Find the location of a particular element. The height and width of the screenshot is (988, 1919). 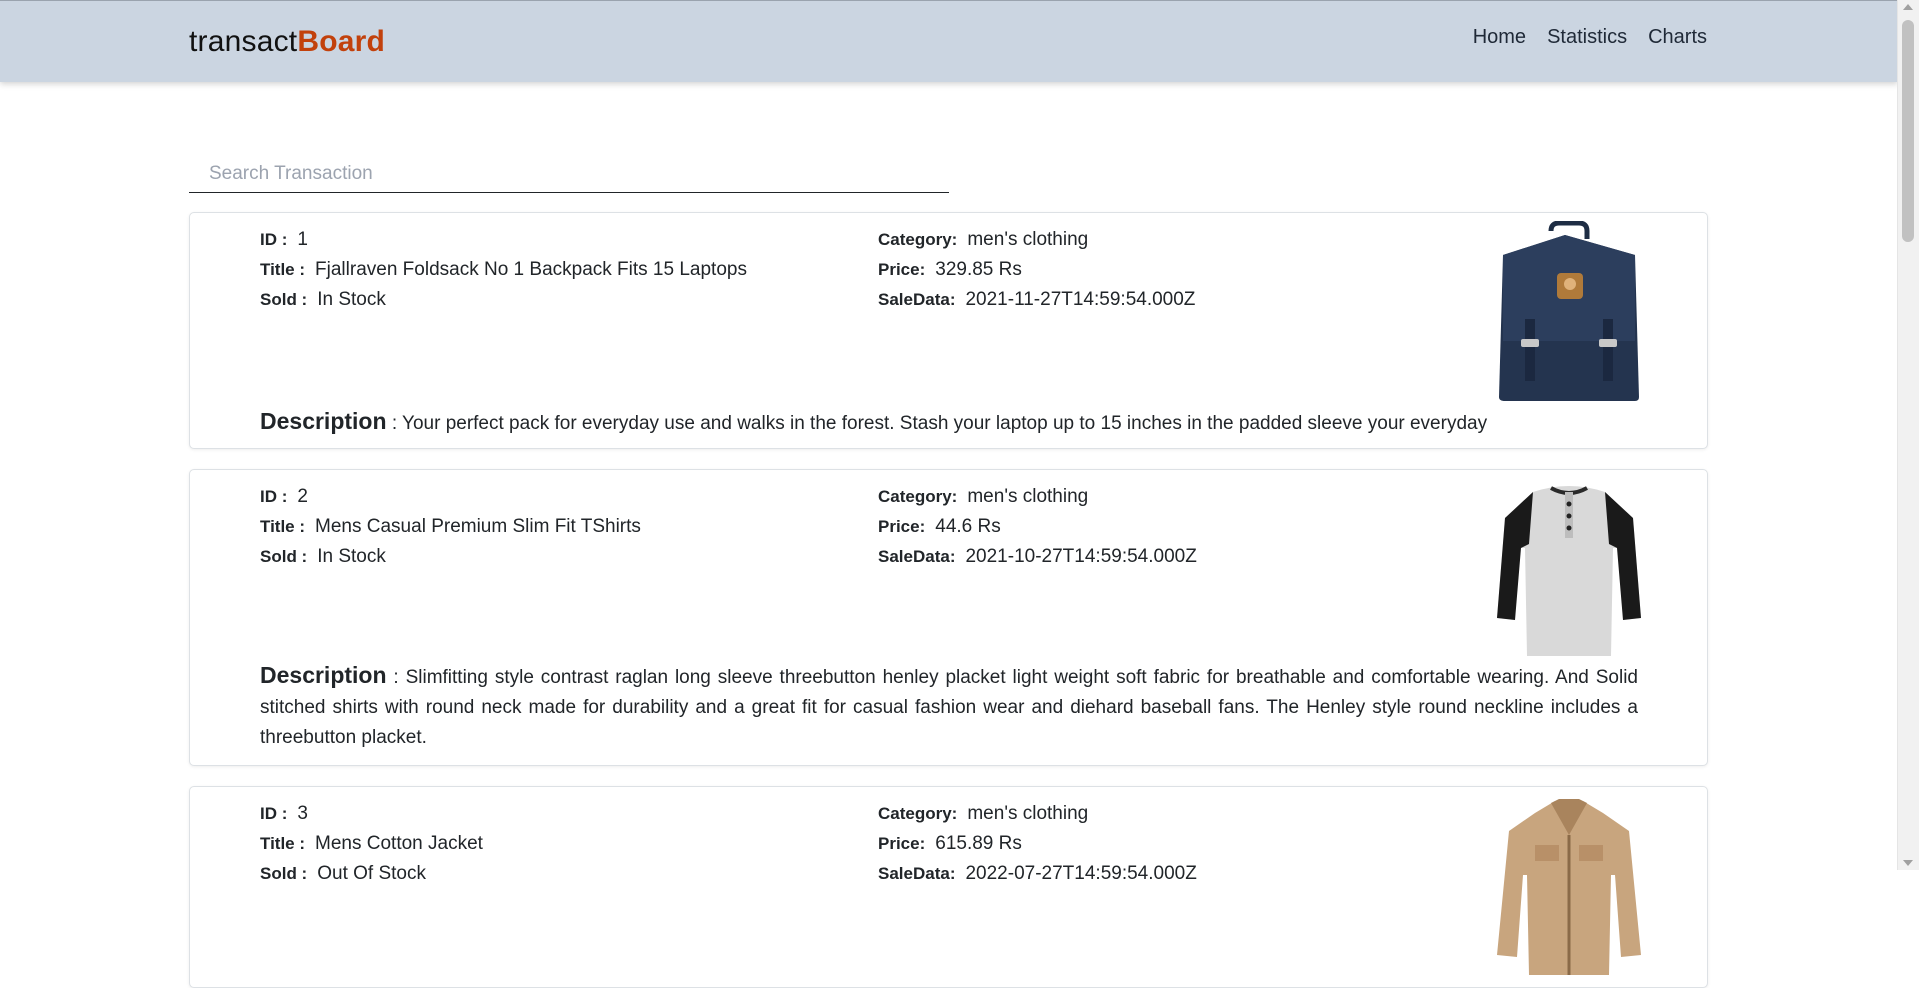

sale-date-row: SaleData: 2021-10-27T14:59:54.000Z is located at coordinates (1037, 557).